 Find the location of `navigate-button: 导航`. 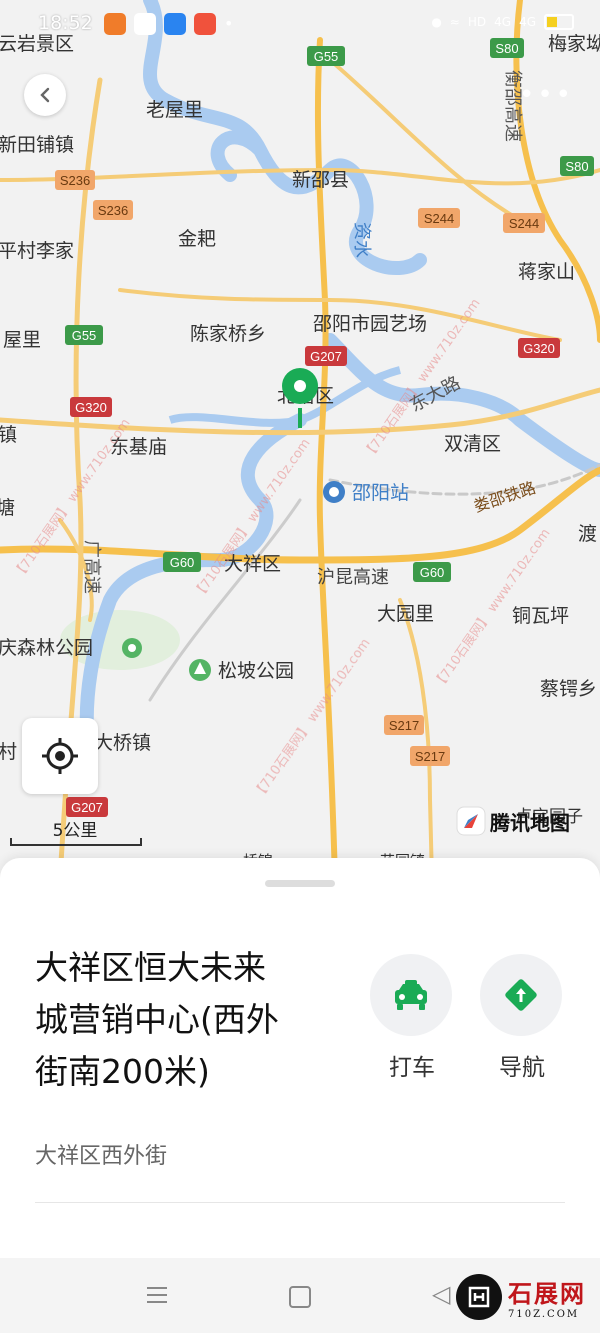

navigate-button: 导航 is located at coordinates (522, 1018).